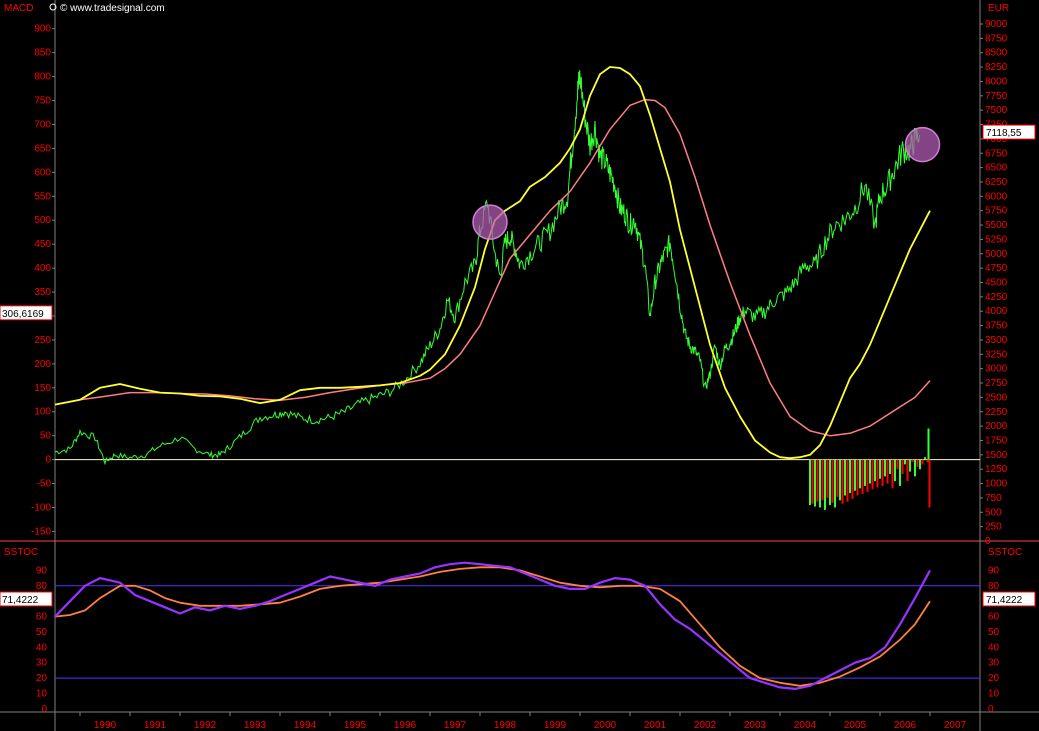 The image size is (1039, 731). I want to click on eur-tick-label: 7750, so click(996, 96).